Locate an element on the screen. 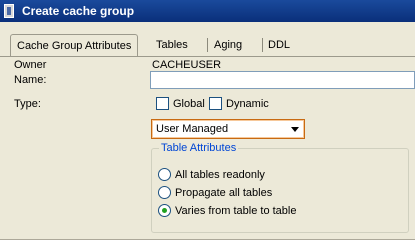  tab-strip: Cache Group Attributes Tables Aging DDL is located at coordinates (207, 40).